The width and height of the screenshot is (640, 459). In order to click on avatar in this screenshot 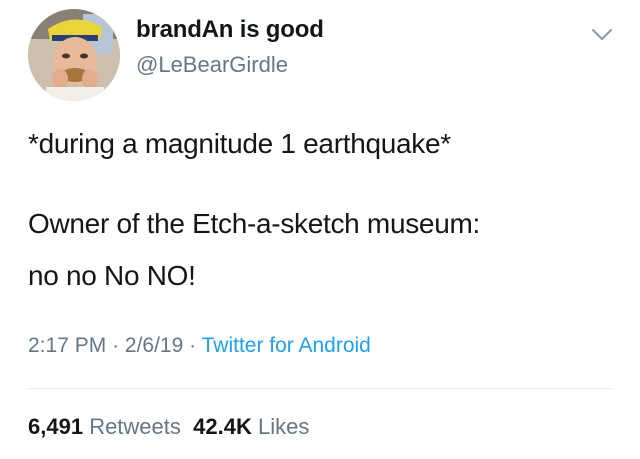, I will do `click(74, 55)`.